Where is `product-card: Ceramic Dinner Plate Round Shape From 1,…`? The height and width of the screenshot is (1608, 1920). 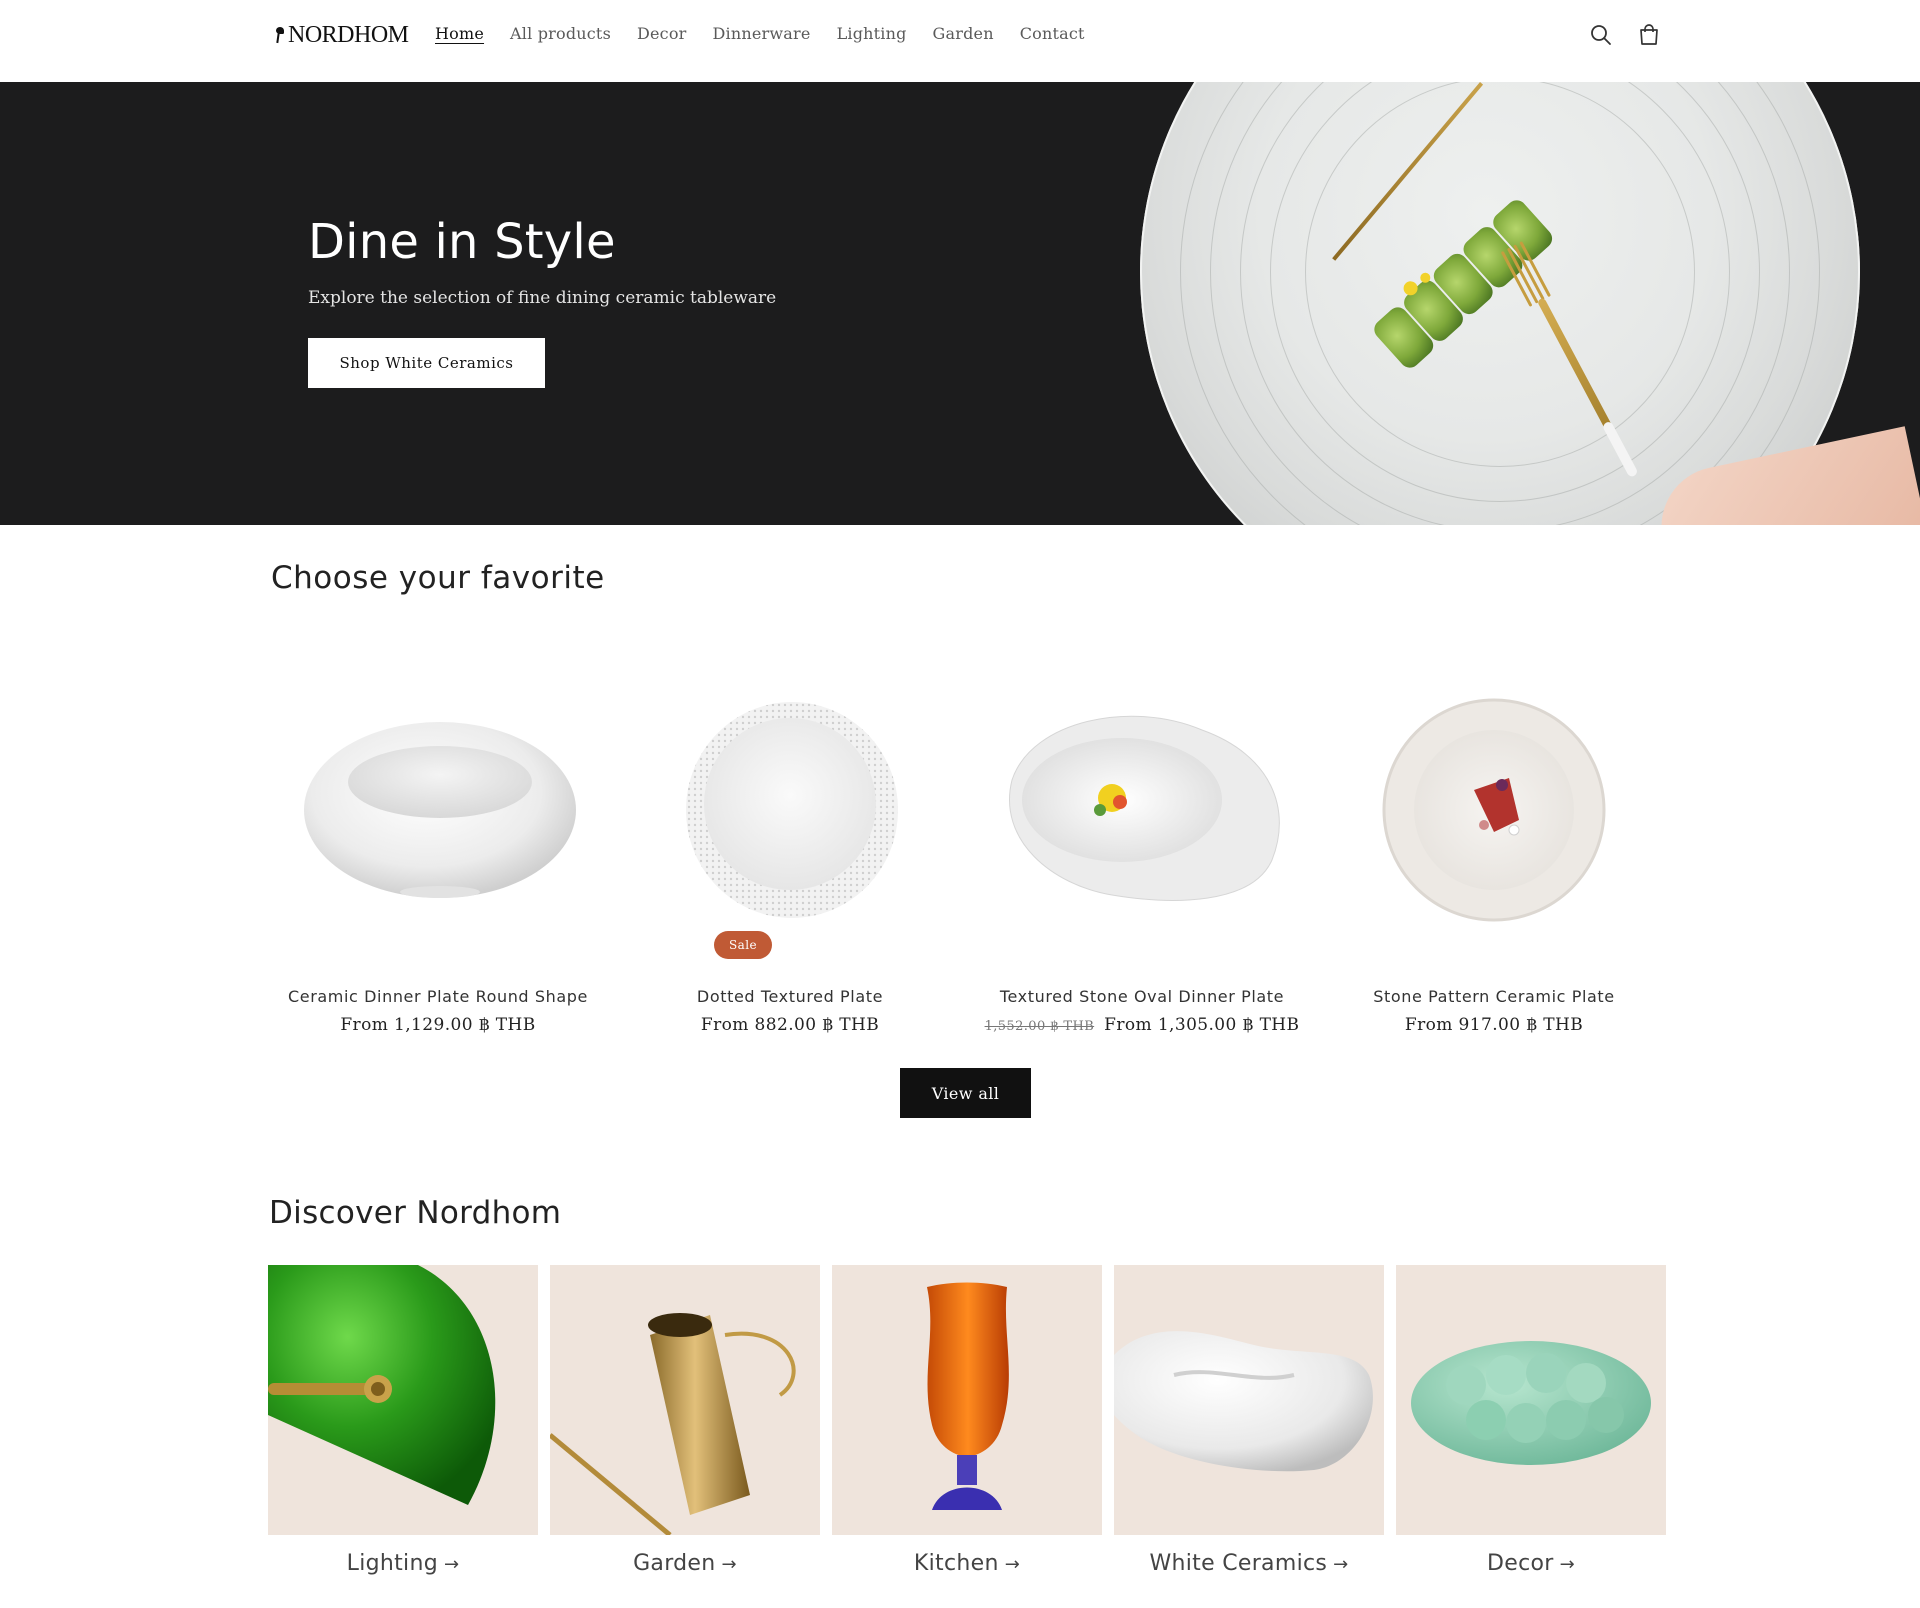 product-card: Ceramic Dinner Plate Round Shape From 1,… is located at coordinates (438, 850).